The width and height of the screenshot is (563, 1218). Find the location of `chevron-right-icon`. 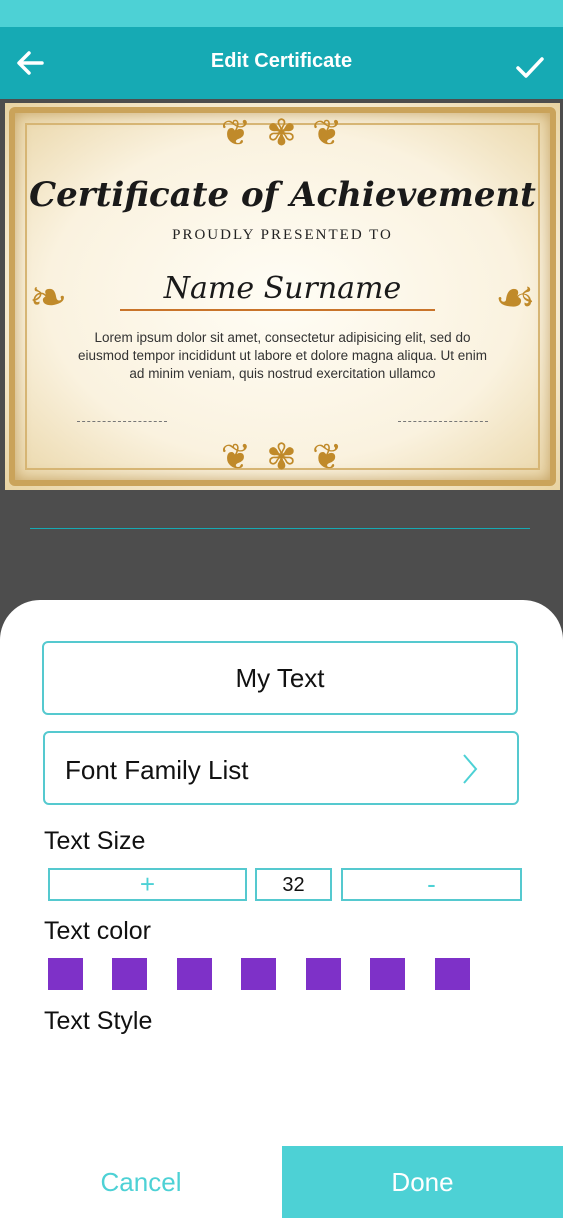

chevron-right-icon is located at coordinates (470, 769).